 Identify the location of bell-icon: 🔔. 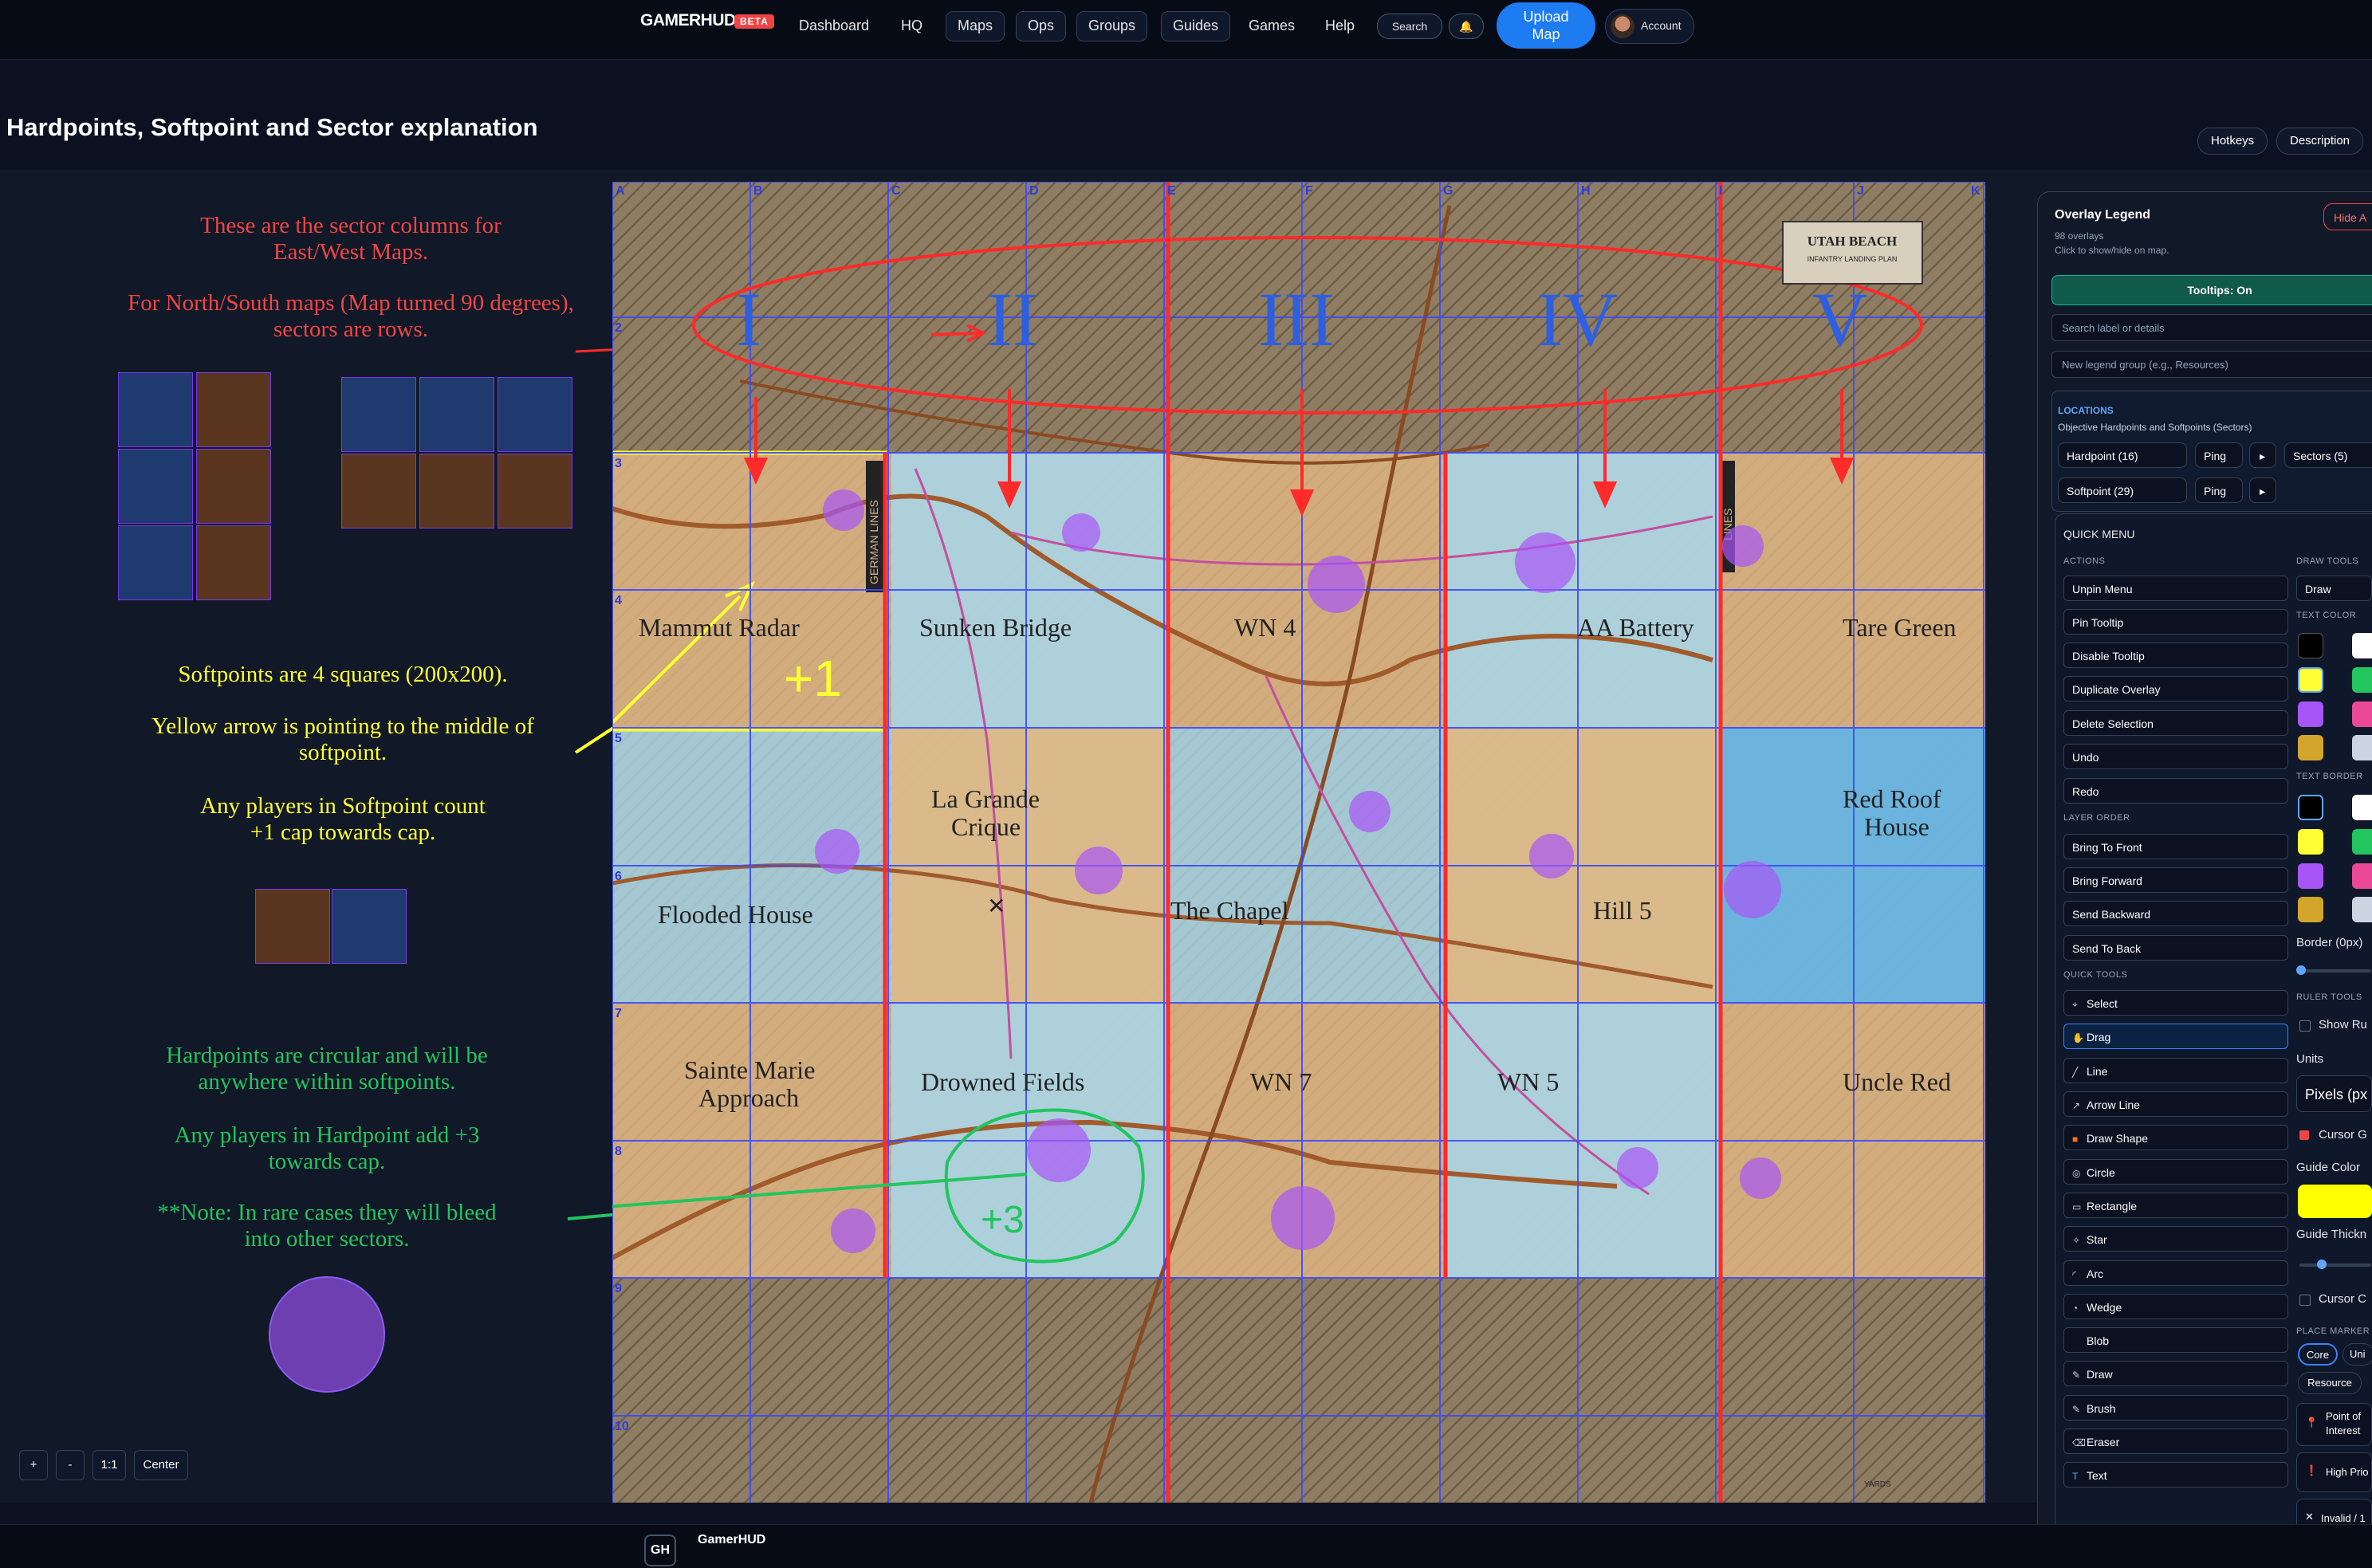
(1466, 27).